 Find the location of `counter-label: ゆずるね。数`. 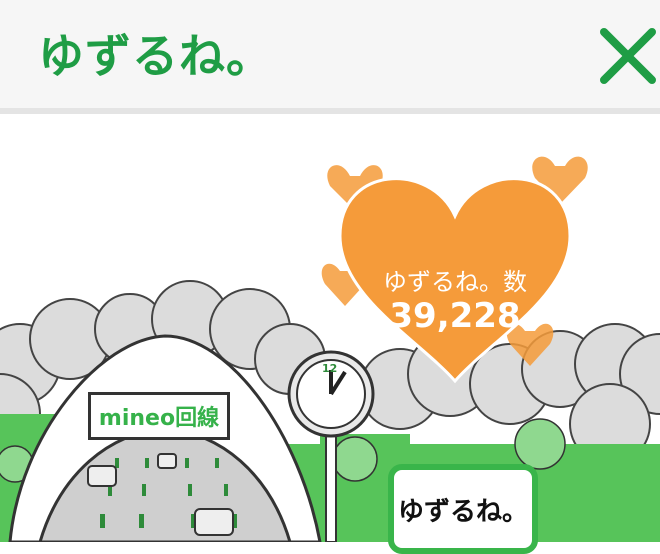

counter-label: ゆずるね。数 is located at coordinates (455, 282).